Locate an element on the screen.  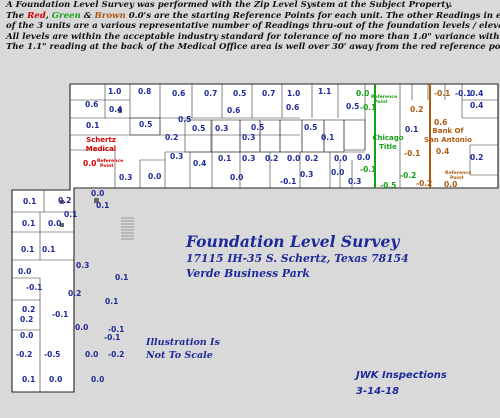
survey-park: Verde Business Park is located at coordinates (248, 273).